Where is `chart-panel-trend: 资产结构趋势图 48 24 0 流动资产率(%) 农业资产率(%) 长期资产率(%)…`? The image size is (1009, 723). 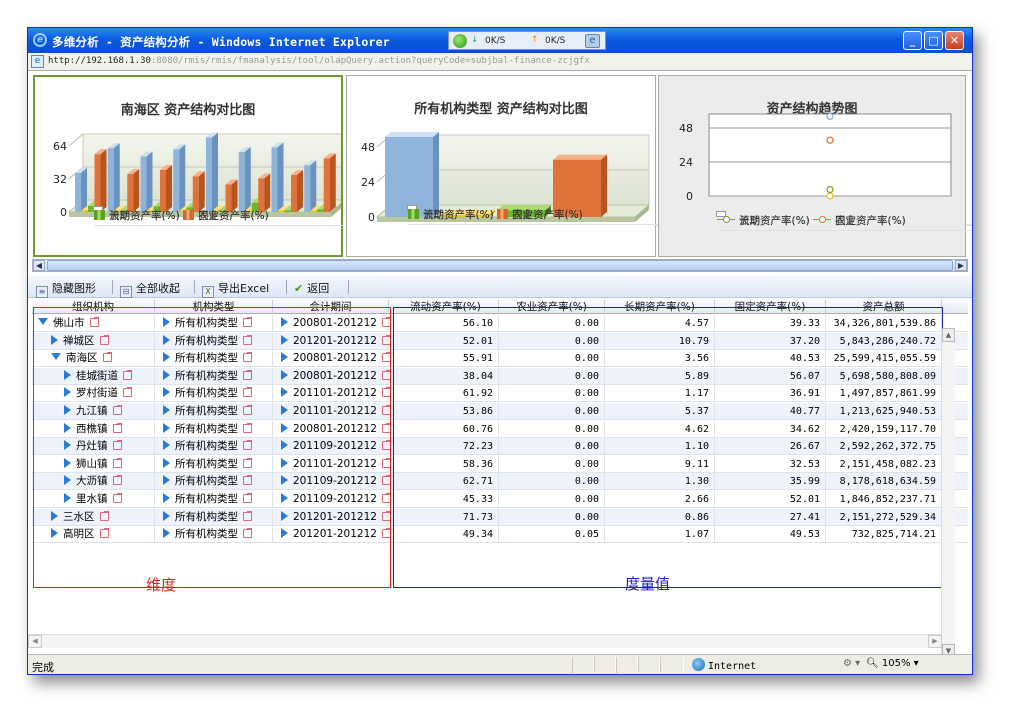
chart-panel-trend: 资产结构趋势图 48 24 0 流动资产率(%) 农业资产率(%) 长期资产率(%)… is located at coordinates (815, 166).